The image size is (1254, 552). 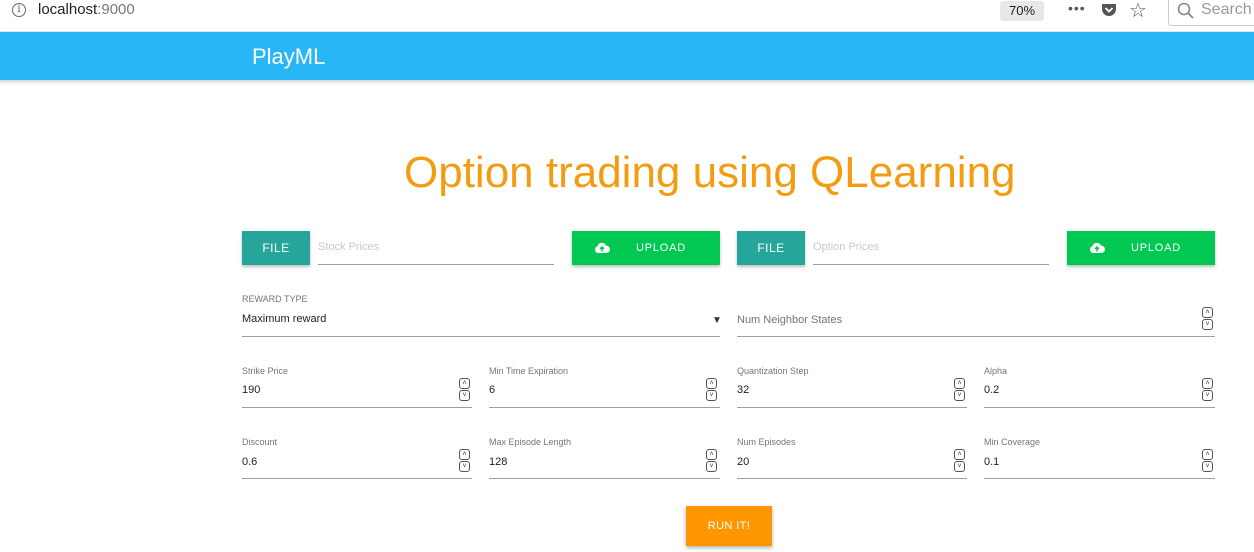 What do you see at coordinates (349, 247) in the screenshot?
I see `stock-prices-placeholder: Stock Prices` at bounding box center [349, 247].